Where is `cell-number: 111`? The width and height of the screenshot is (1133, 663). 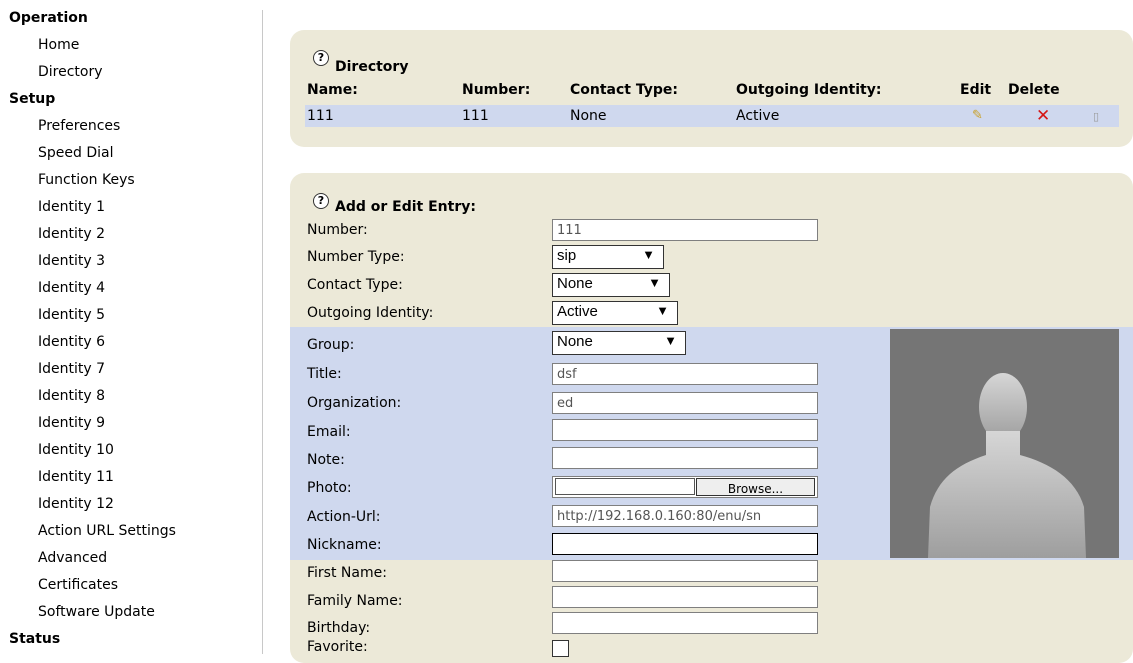
cell-number: 111 is located at coordinates (475, 116).